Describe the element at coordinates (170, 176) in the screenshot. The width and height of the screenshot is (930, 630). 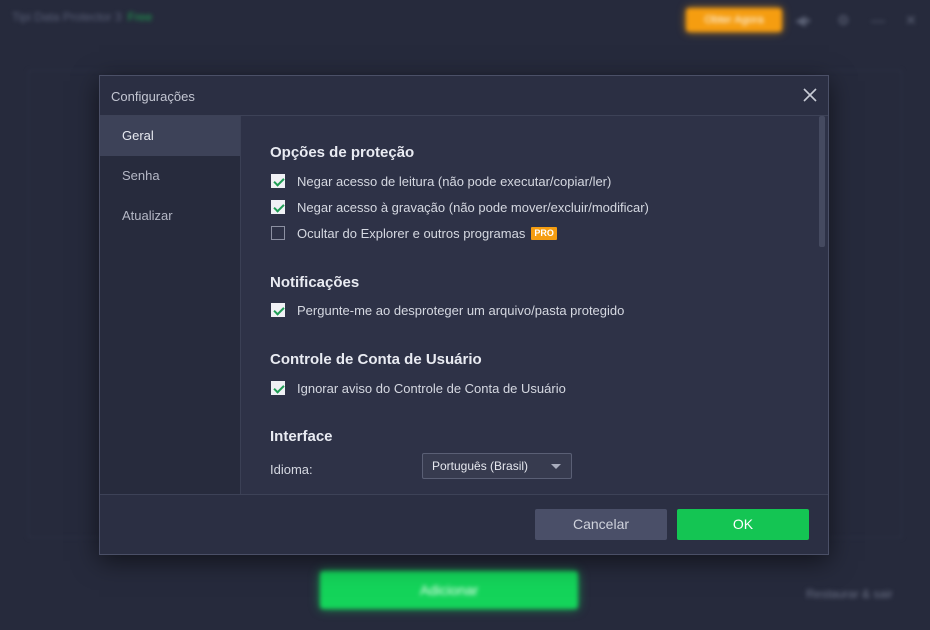
I see `sidebar-item-senha: Senha` at that location.